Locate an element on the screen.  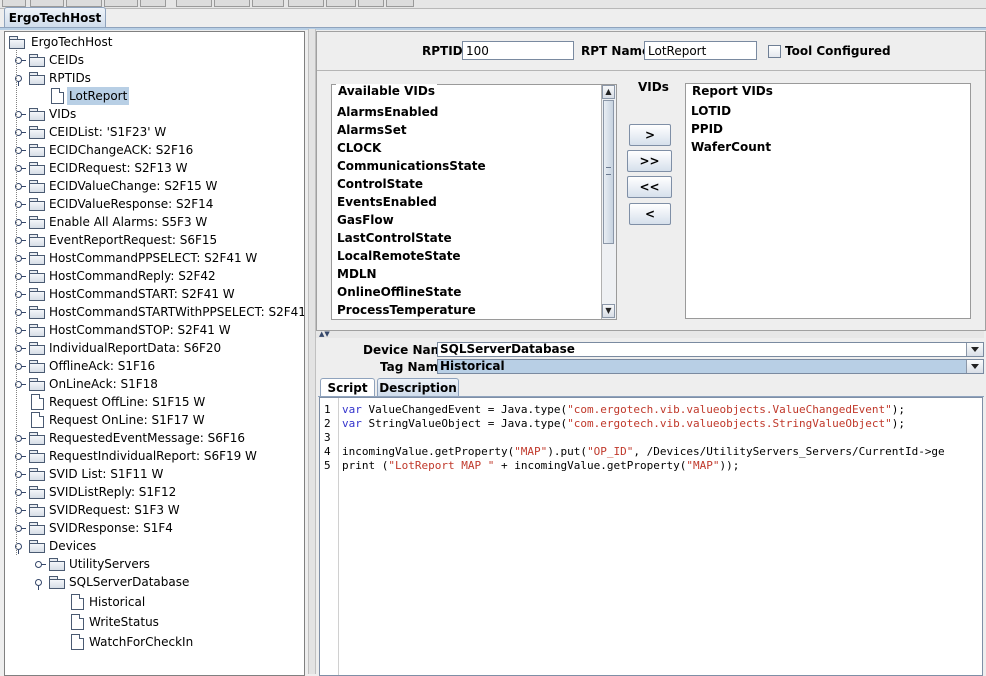
available-vid-item: GasFlow is located at coordinates (365, 220).